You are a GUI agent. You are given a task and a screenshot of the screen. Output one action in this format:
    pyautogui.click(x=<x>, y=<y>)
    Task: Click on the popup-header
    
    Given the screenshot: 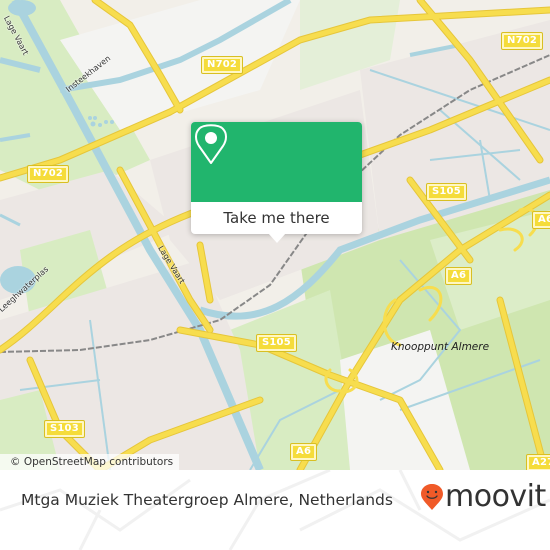 What is the action you would take?
    pyautogui.click(x=276, y=162)
    